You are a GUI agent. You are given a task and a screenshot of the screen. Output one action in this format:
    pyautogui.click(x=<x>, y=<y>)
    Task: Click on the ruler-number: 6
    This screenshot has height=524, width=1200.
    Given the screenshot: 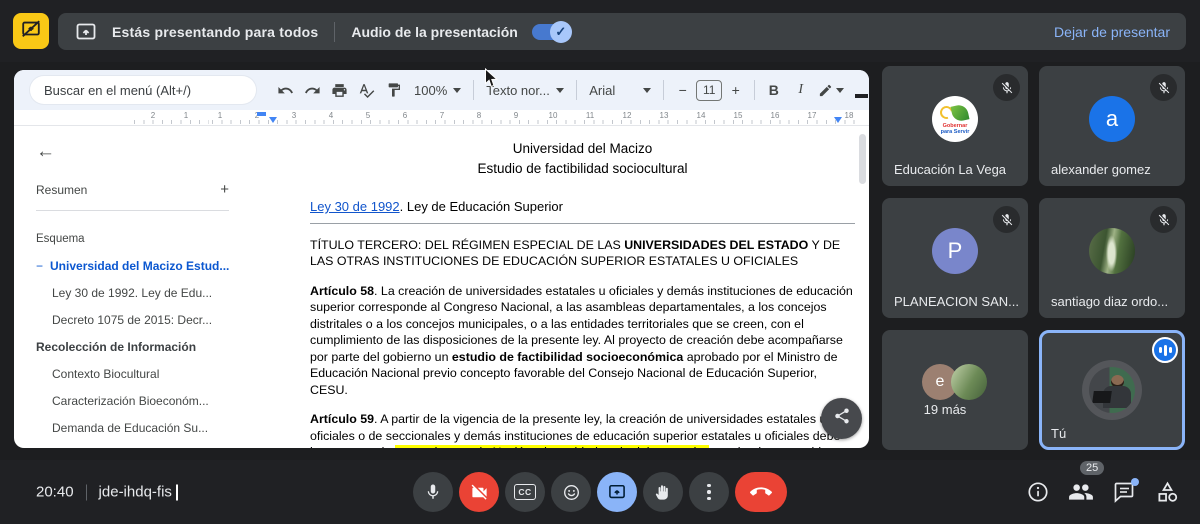 What is the action you would take?
    pyautogui.click(x=405, y=115)
    